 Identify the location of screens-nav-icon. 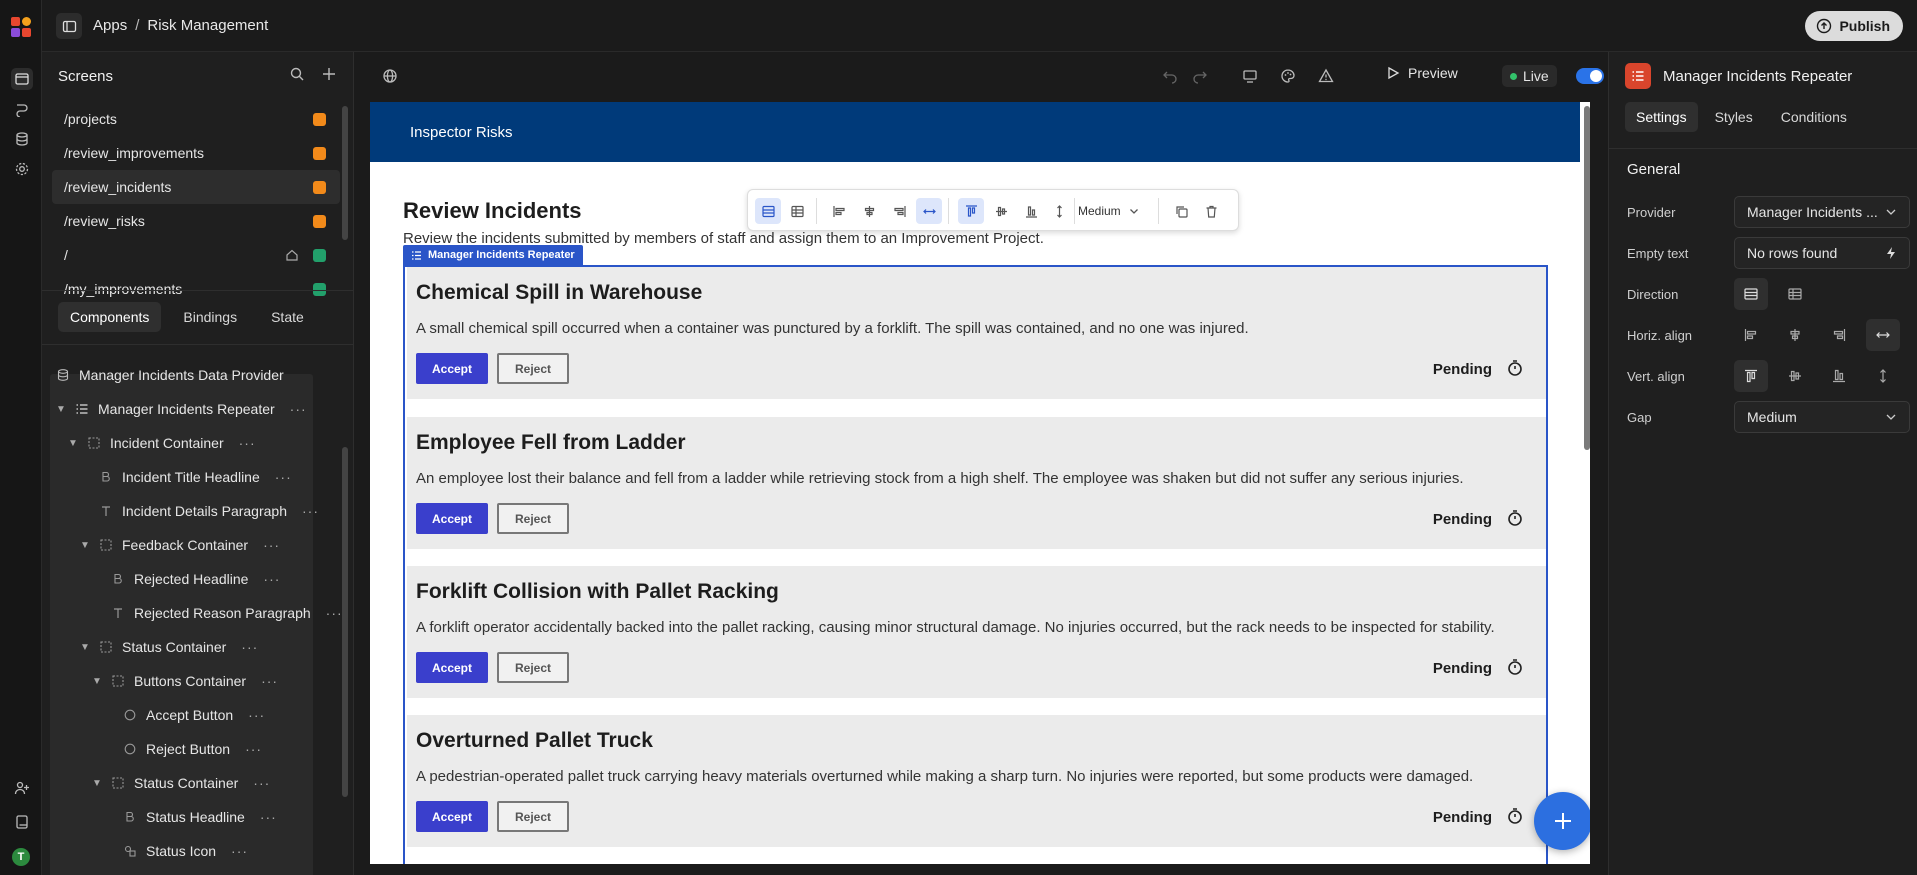
(22, 79).